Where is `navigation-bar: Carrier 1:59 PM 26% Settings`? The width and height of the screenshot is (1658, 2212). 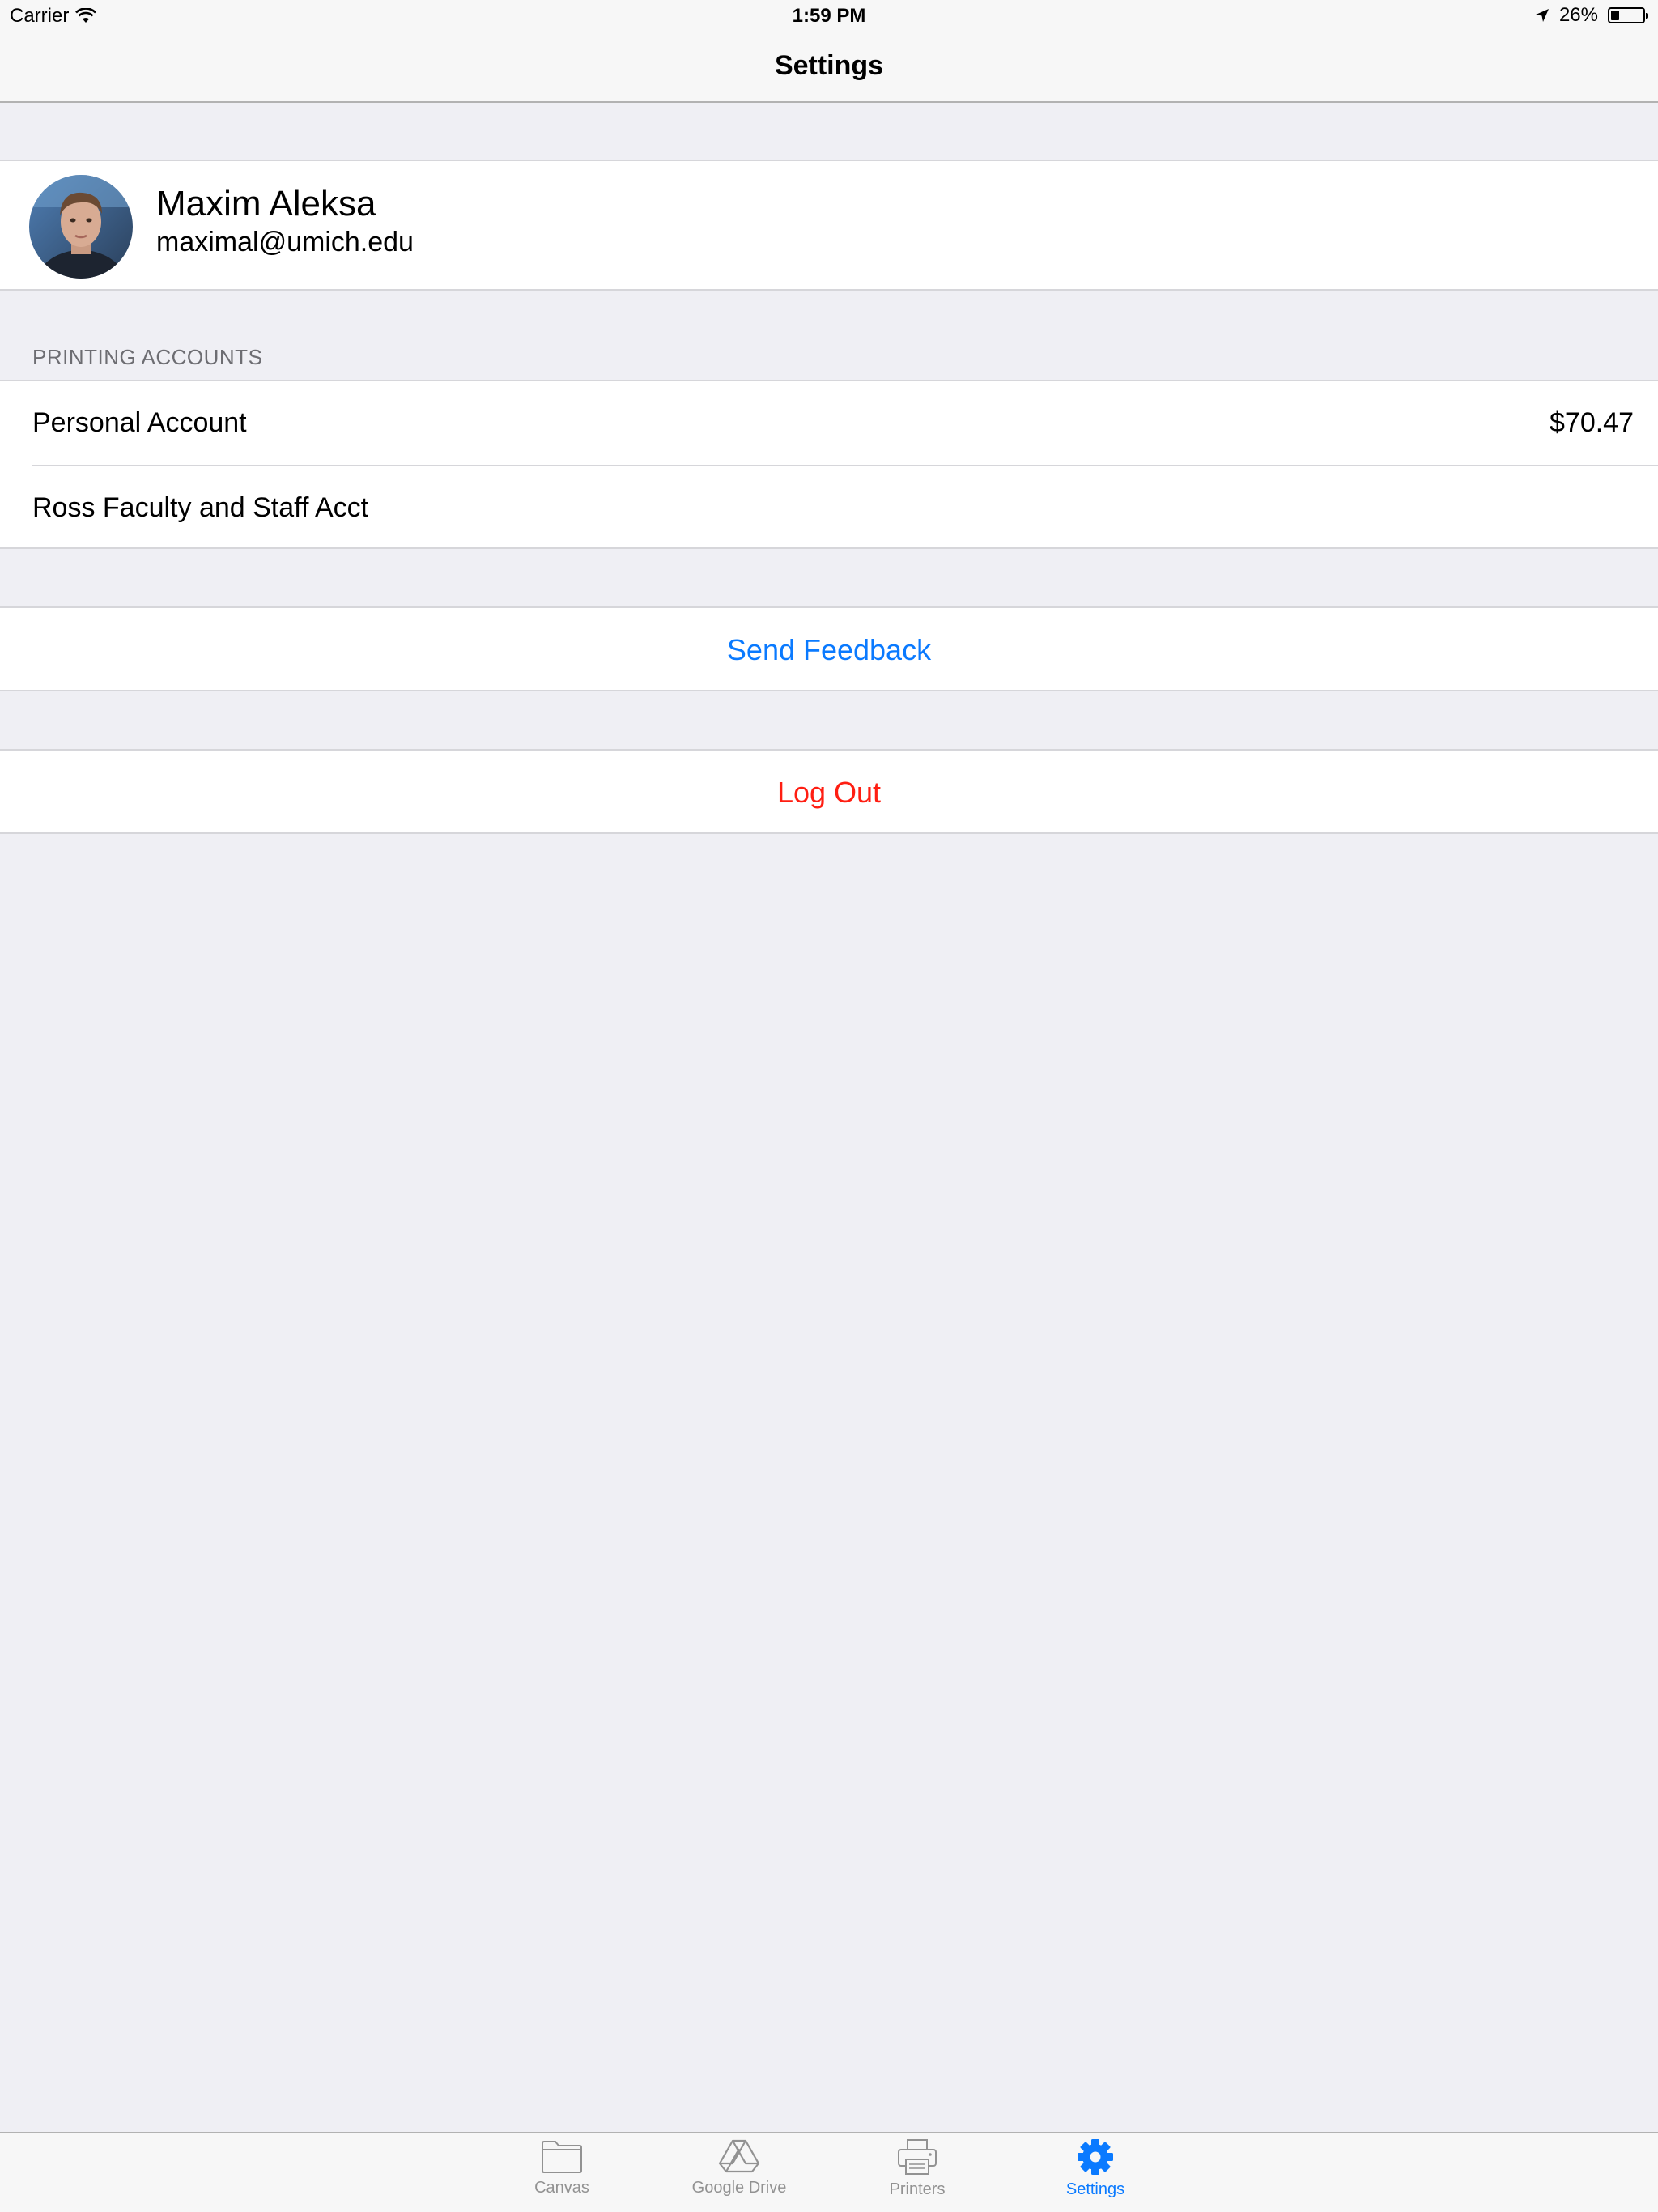
navigation-bar: Carrier 1:59 PM 26% Settings is located at coordinates (829, 52).